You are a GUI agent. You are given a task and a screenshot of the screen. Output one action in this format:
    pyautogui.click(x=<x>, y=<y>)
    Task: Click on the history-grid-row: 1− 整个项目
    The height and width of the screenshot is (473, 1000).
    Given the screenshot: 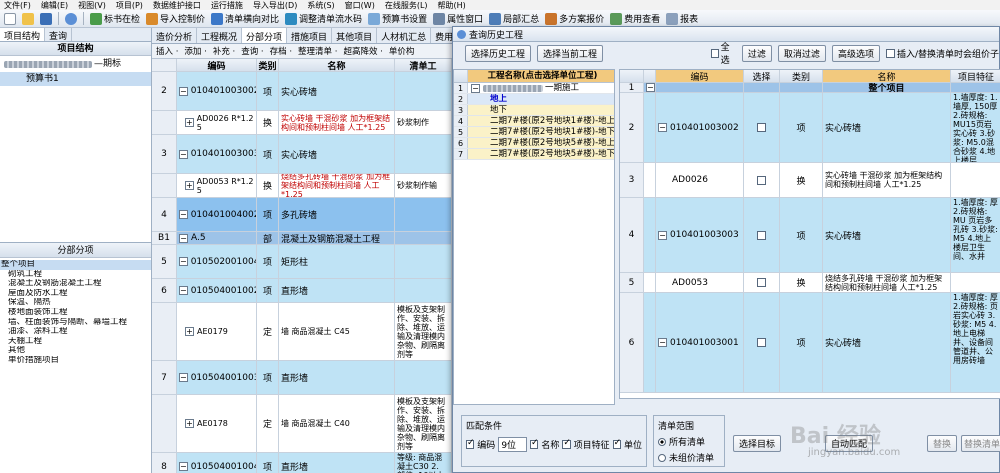 What is the action you would take?
    pyautogui.click(x=810, y=88)
    